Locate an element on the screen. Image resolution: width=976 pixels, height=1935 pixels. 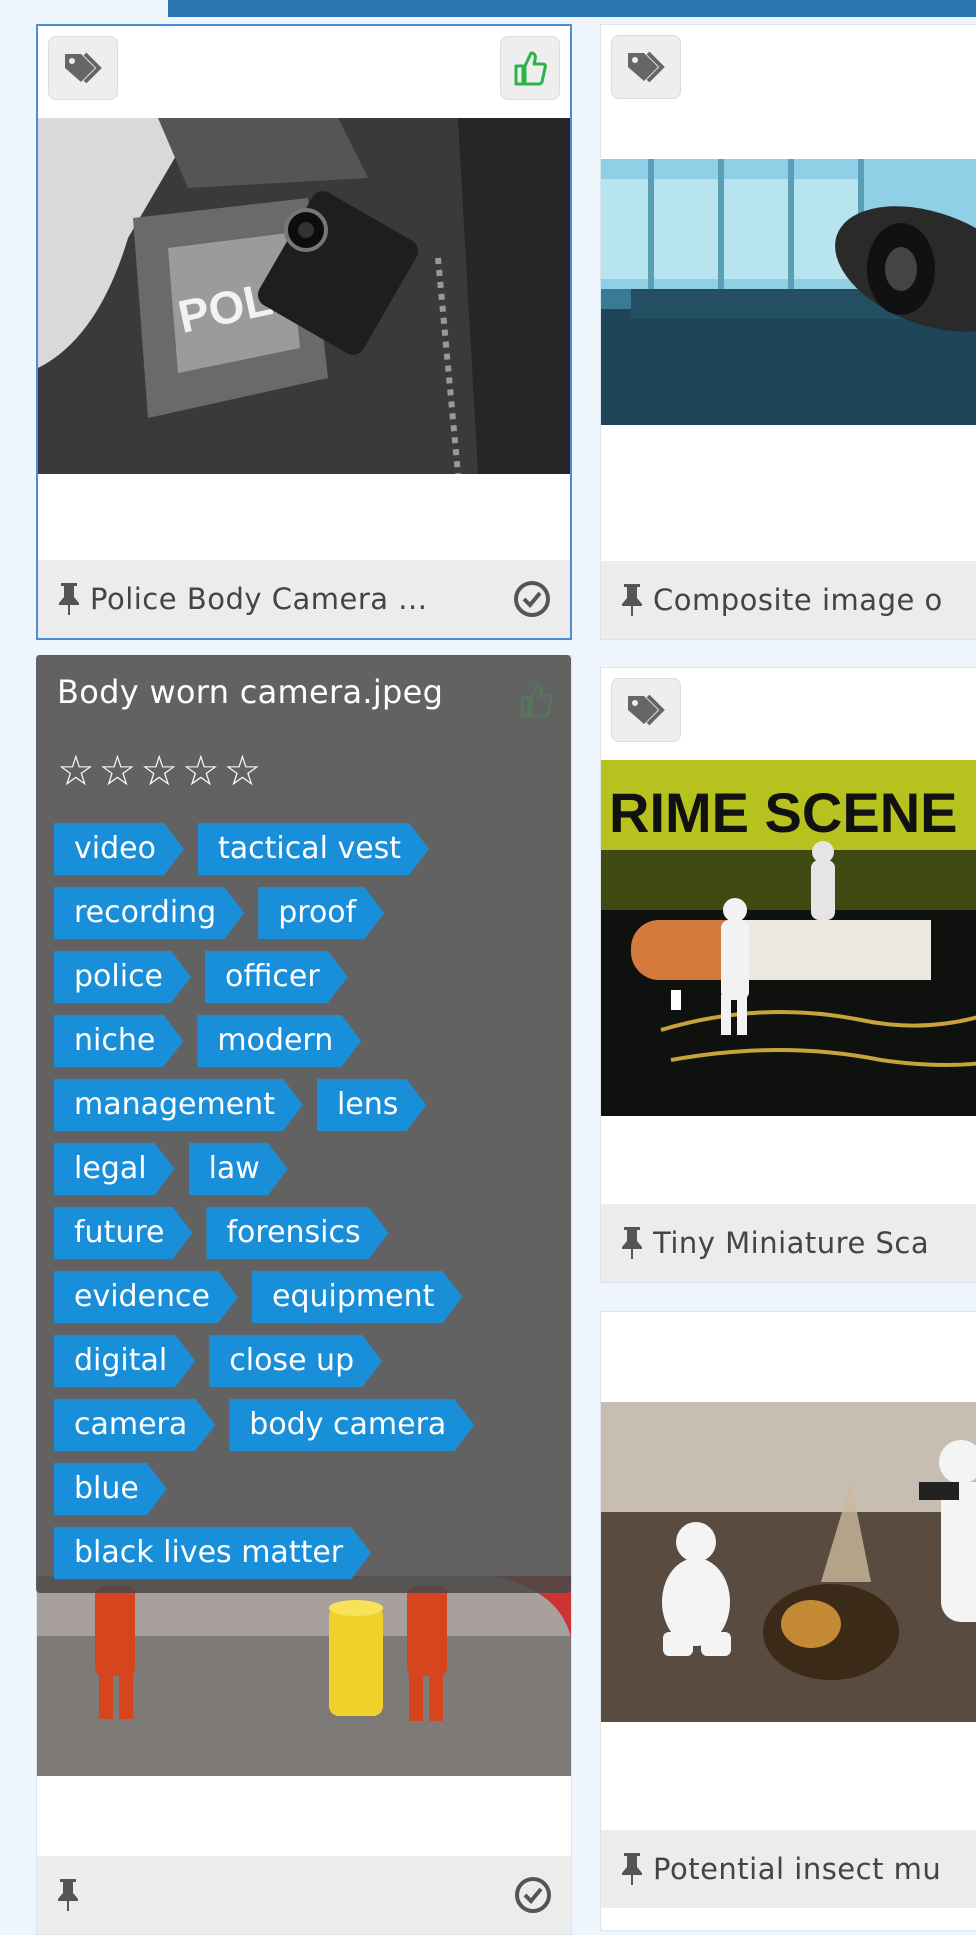
keyword-tag: officer is located at coordinates (276, 977).